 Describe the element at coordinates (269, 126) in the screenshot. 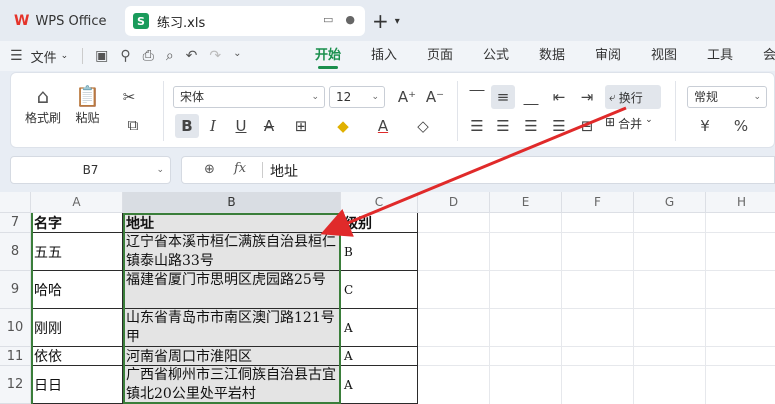

I see `strikethrough-icon: A` at that location.